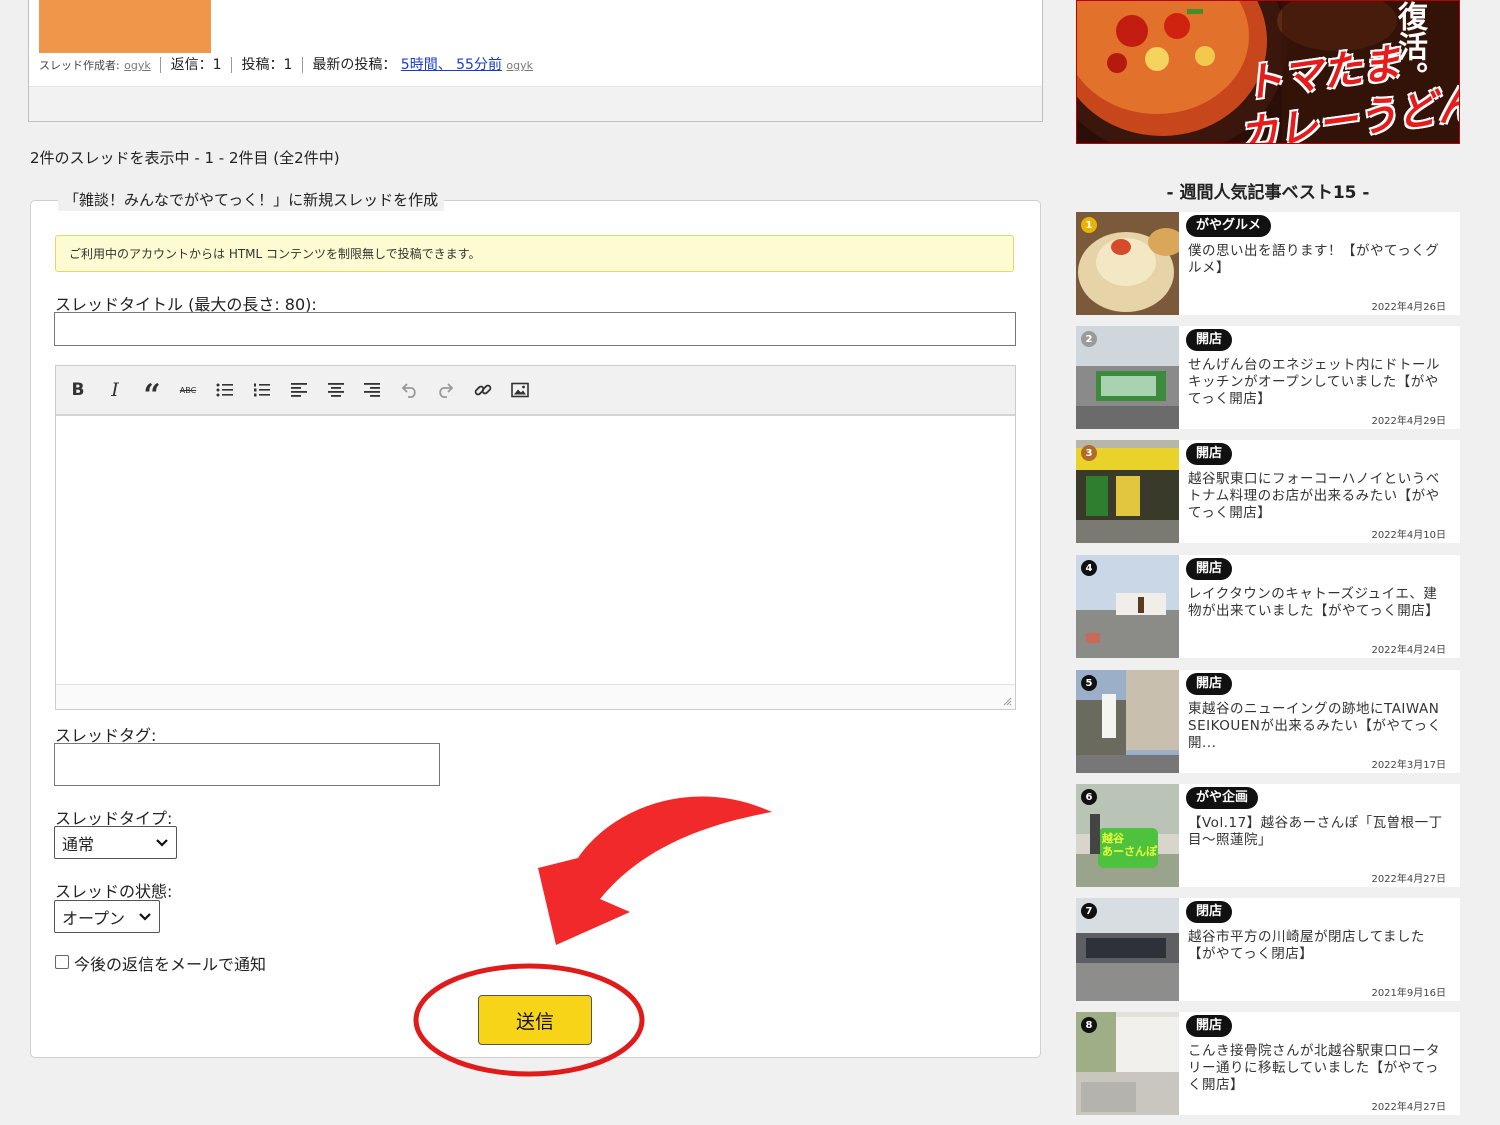  I want to click on listing-count: 2件のスレッドを表示中 - 1 - 2件目 (全2件中), so click(185, 158).